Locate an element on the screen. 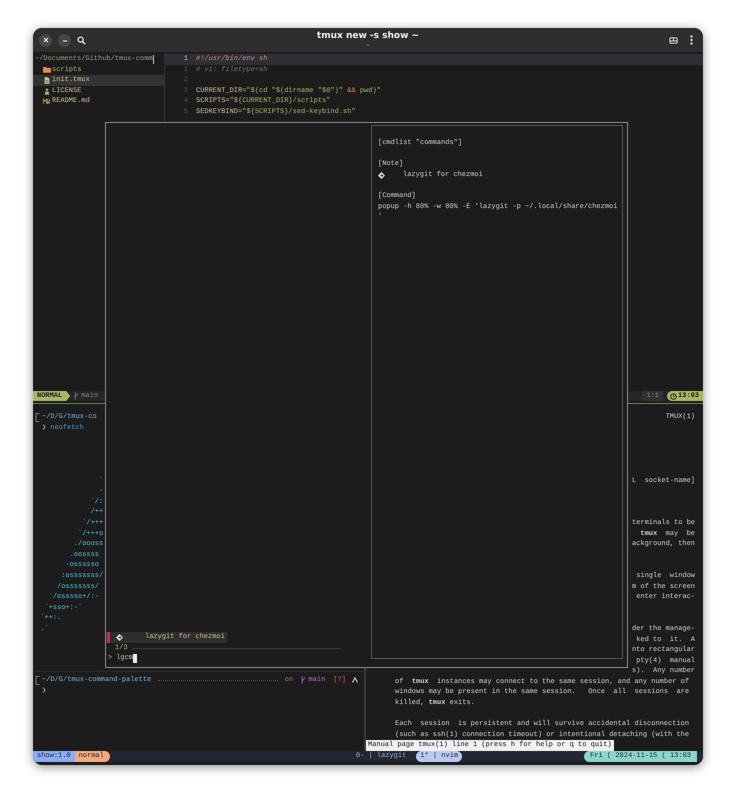 Image resolution: width=735 pixels, height=800 pixels. close-button is located at coordinates (45, 40).